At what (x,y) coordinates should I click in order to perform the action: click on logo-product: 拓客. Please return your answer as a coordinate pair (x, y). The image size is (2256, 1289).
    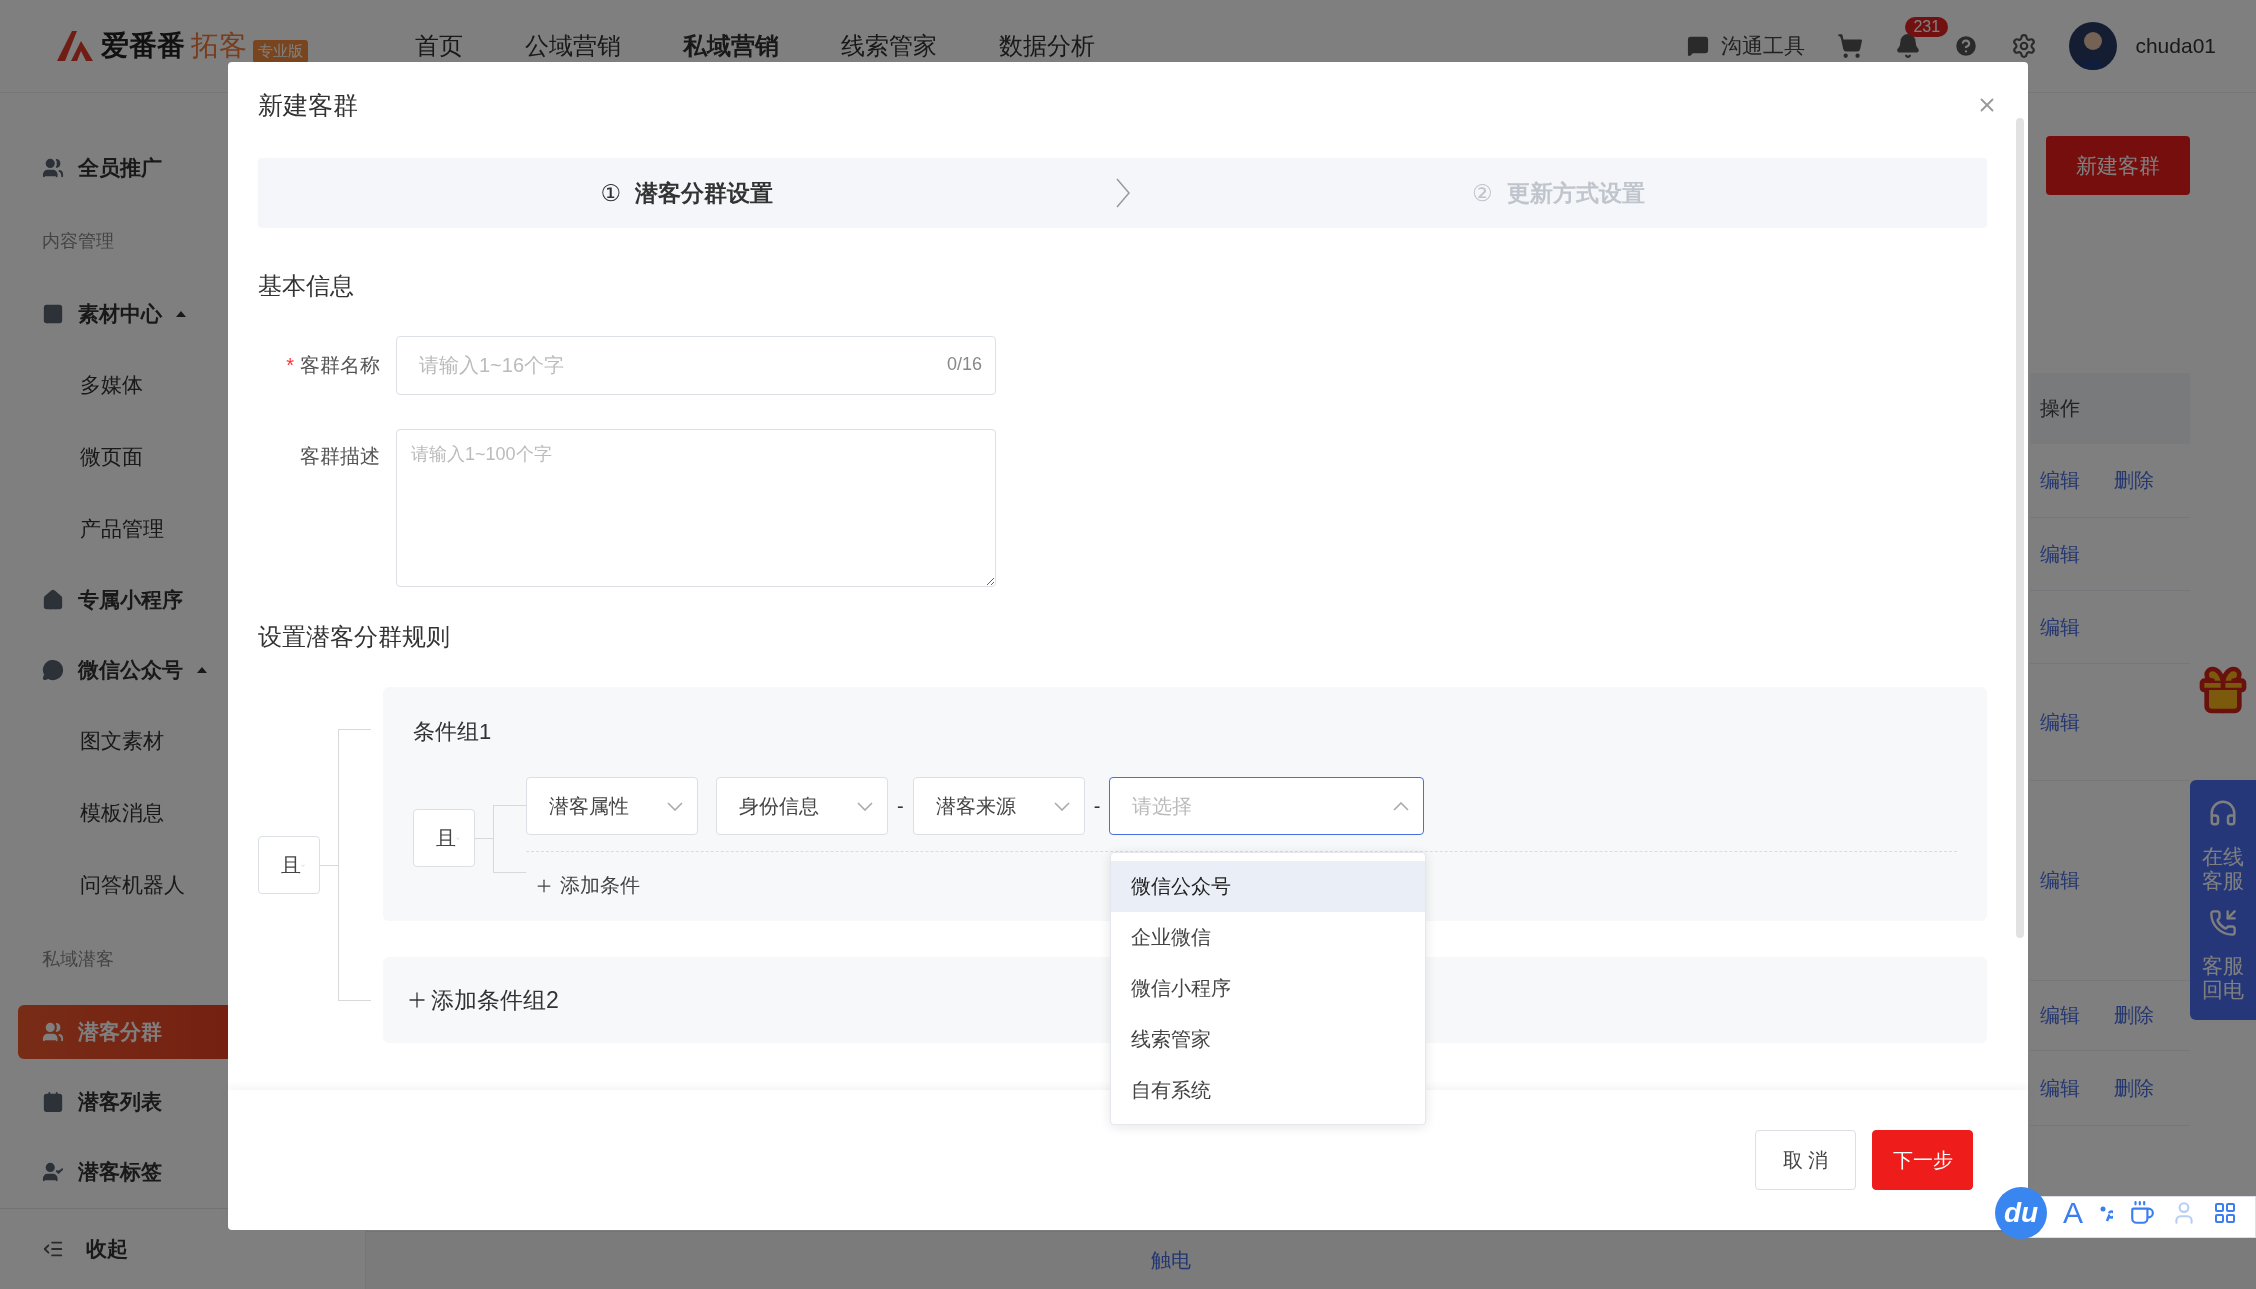
    Looking at the image, I should click on (219, 46).